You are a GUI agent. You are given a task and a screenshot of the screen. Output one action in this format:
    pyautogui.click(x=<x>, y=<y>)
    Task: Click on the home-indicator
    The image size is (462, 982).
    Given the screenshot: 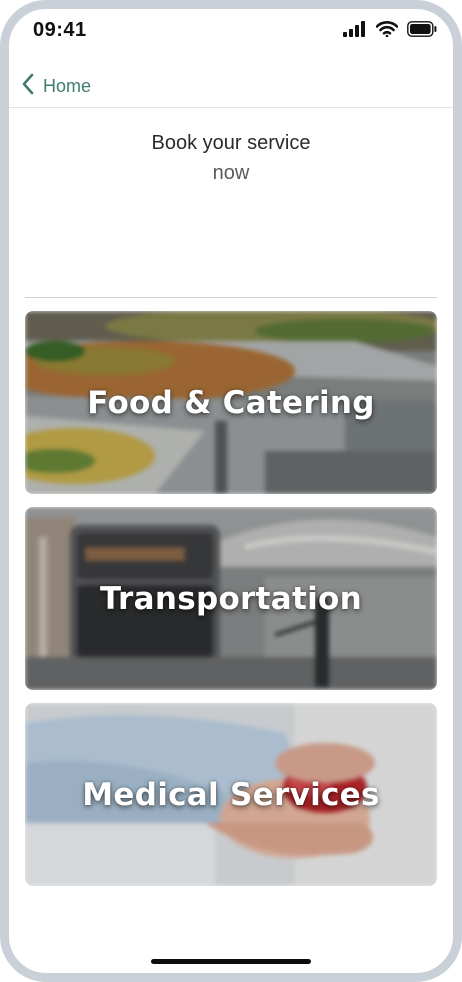 What is the action you would take?
    pyautogui.click(x=231, y=961)
    